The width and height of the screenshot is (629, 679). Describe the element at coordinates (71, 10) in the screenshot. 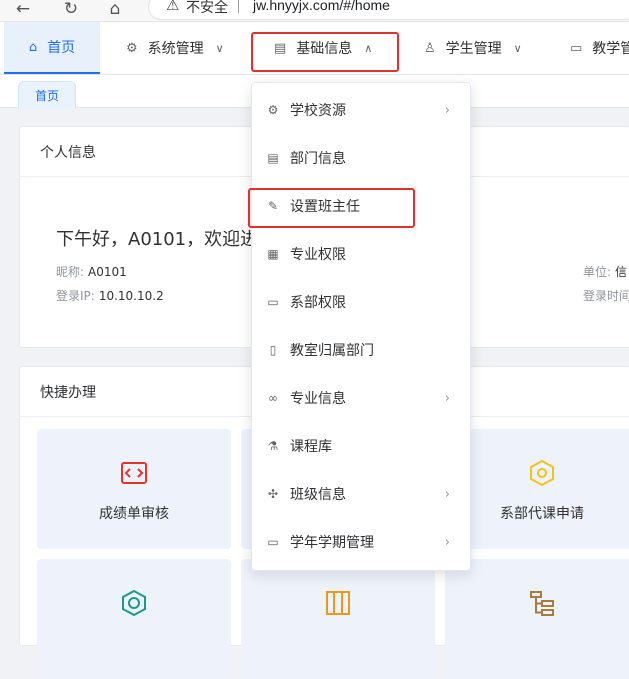

I see `reload-icon: ↻` at that location.